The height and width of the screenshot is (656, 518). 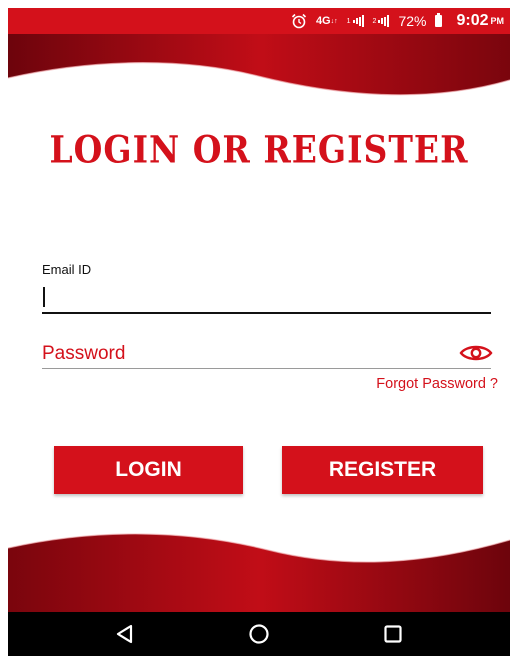 What do you see at coordinates (148, 470) in the screenshot?
I see `login-button: LOGIN` at bounding box center [148, 470].